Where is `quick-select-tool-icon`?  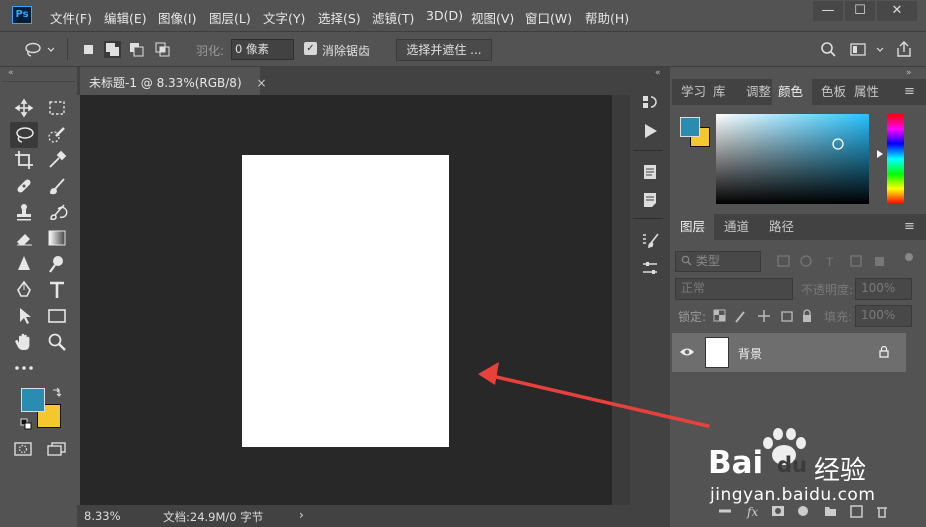 quick-select-tool-icon is located at coordinates (57, 135).